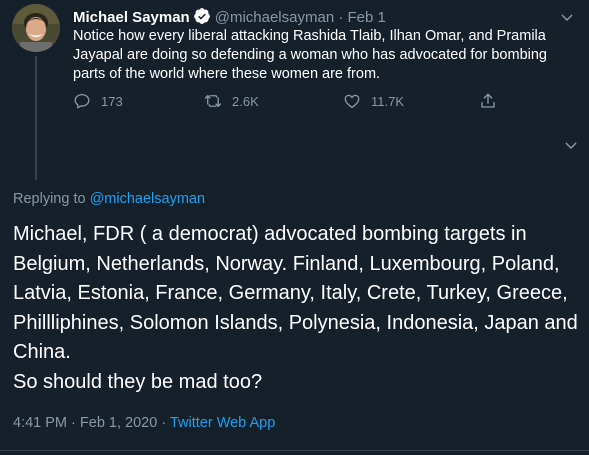  I want to click on tweet-meta: 4:41 PM · Feb 1, 2020 · Twitter Web App, so click(144, 423).